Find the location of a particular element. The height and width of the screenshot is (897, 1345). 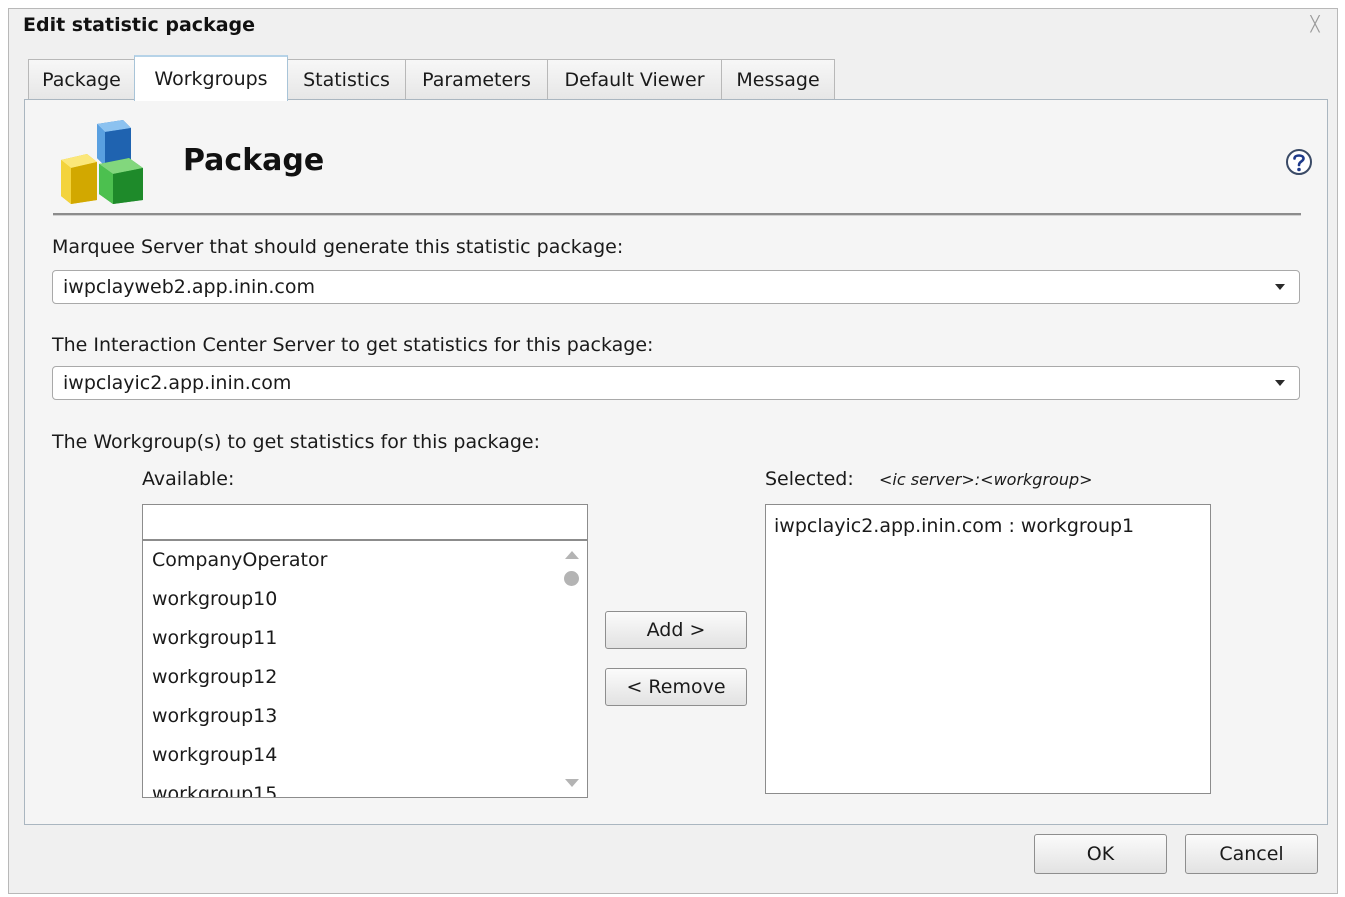

scroll-up-icon is located at coordinates (572, 555).